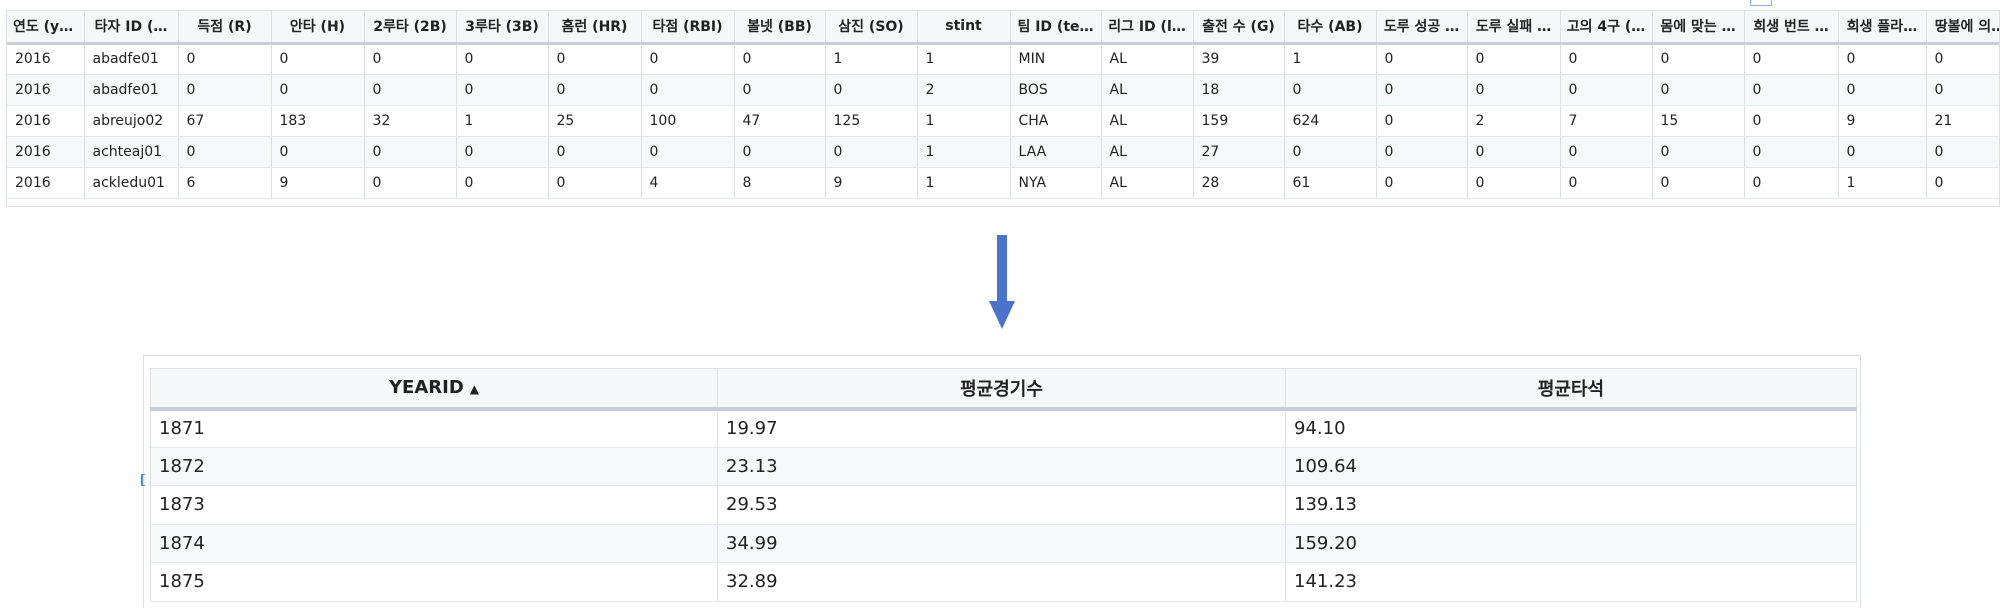 This screenshot has width=2004, height=608. I want to click on table-row: 2016 abadfe01 0 0 0 0 0 0 0 0 2 BOS AL 18 0 0 0 0 0 0 0 0, so click(1003, 90).